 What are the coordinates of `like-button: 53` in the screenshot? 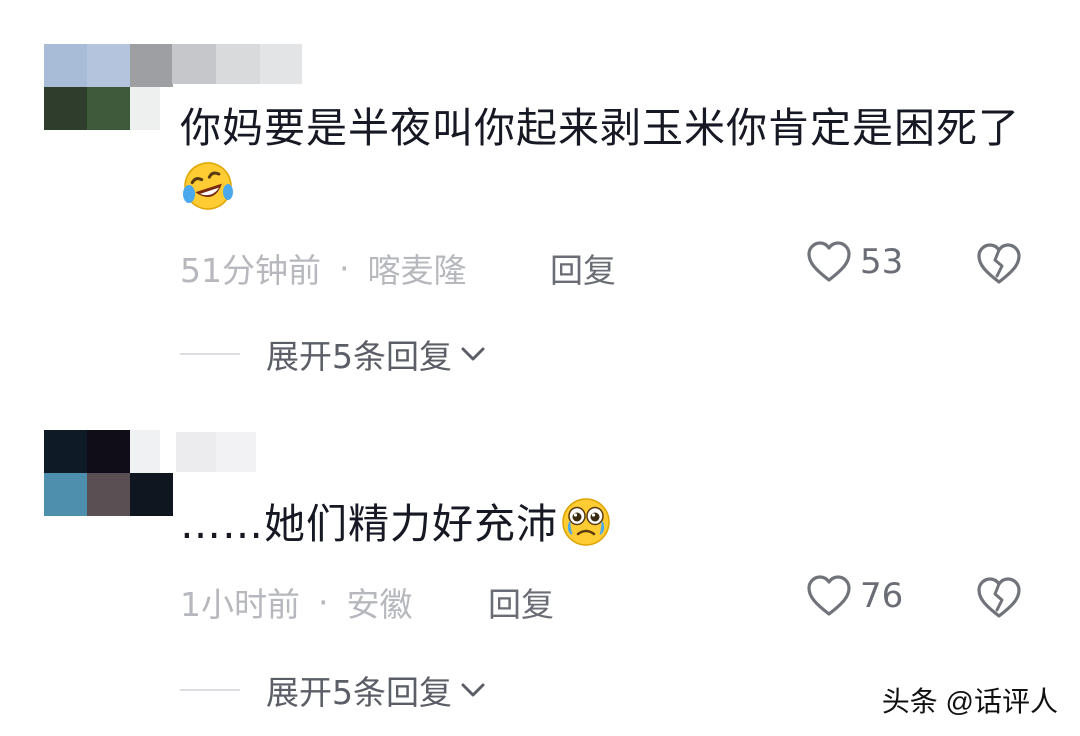 It's located at (854, 262).